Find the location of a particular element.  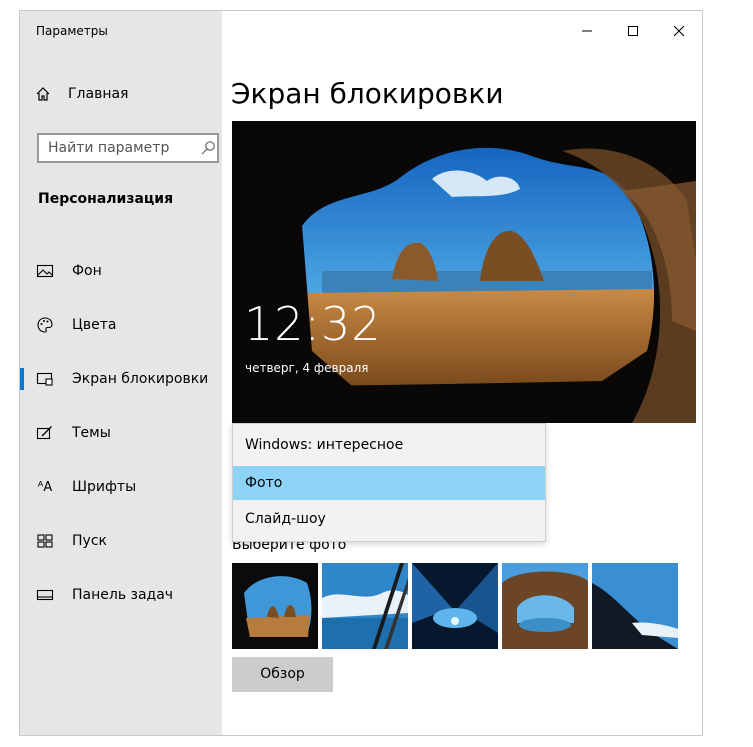

sidebar-item-label: Главная is located at coordinates (98, 94).